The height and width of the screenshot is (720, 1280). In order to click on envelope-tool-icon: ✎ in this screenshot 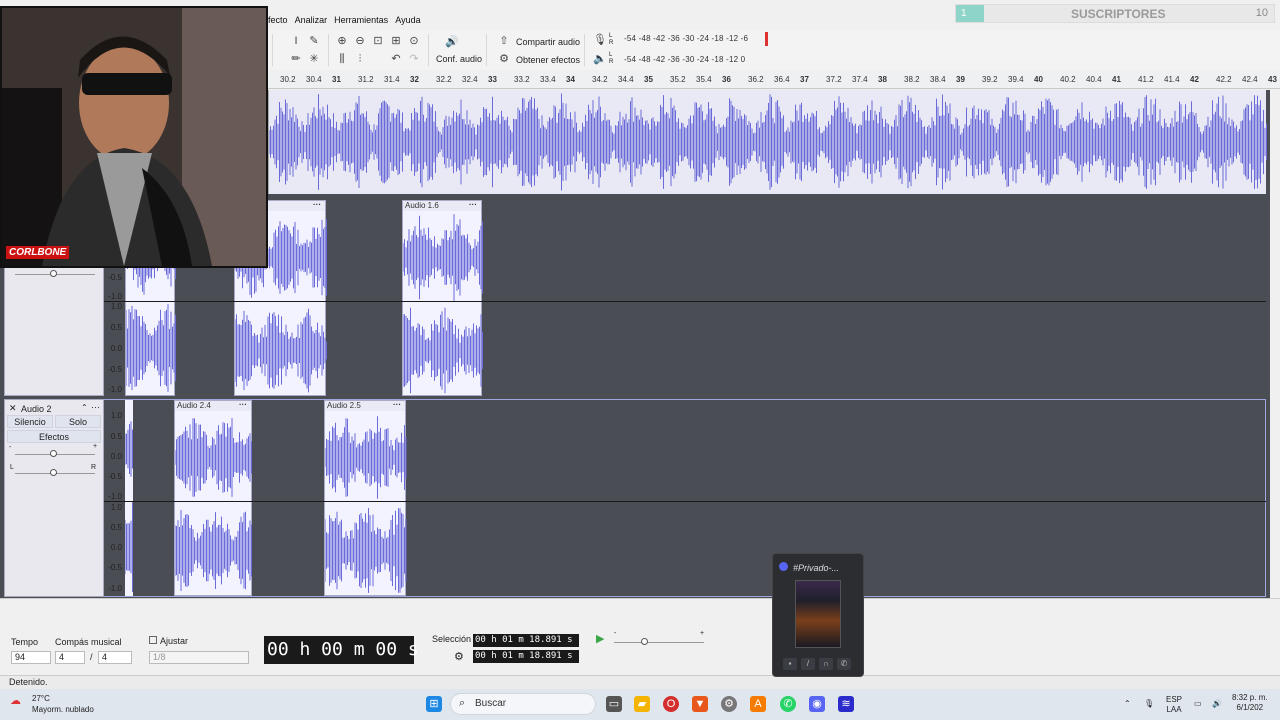, I will do `click(314, 41)`.